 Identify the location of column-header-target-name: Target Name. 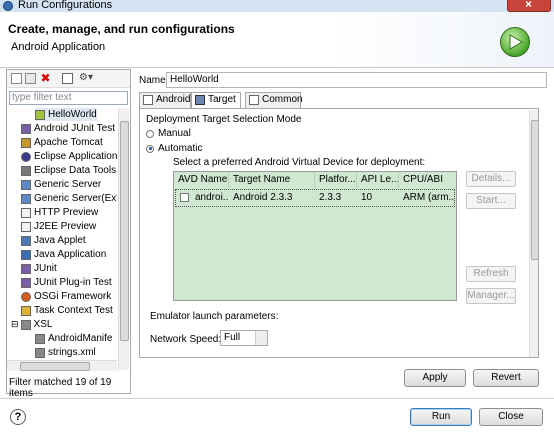
(272, 180).